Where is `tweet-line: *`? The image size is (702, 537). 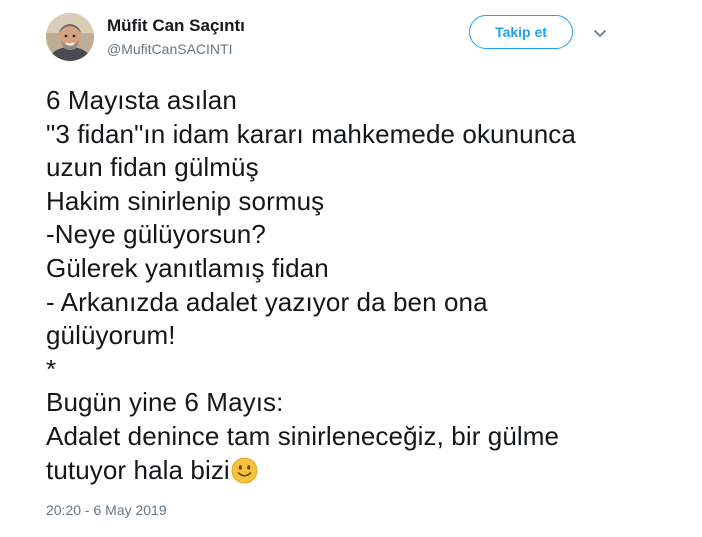 tweet-line: * is located at coordinates (51, 368).